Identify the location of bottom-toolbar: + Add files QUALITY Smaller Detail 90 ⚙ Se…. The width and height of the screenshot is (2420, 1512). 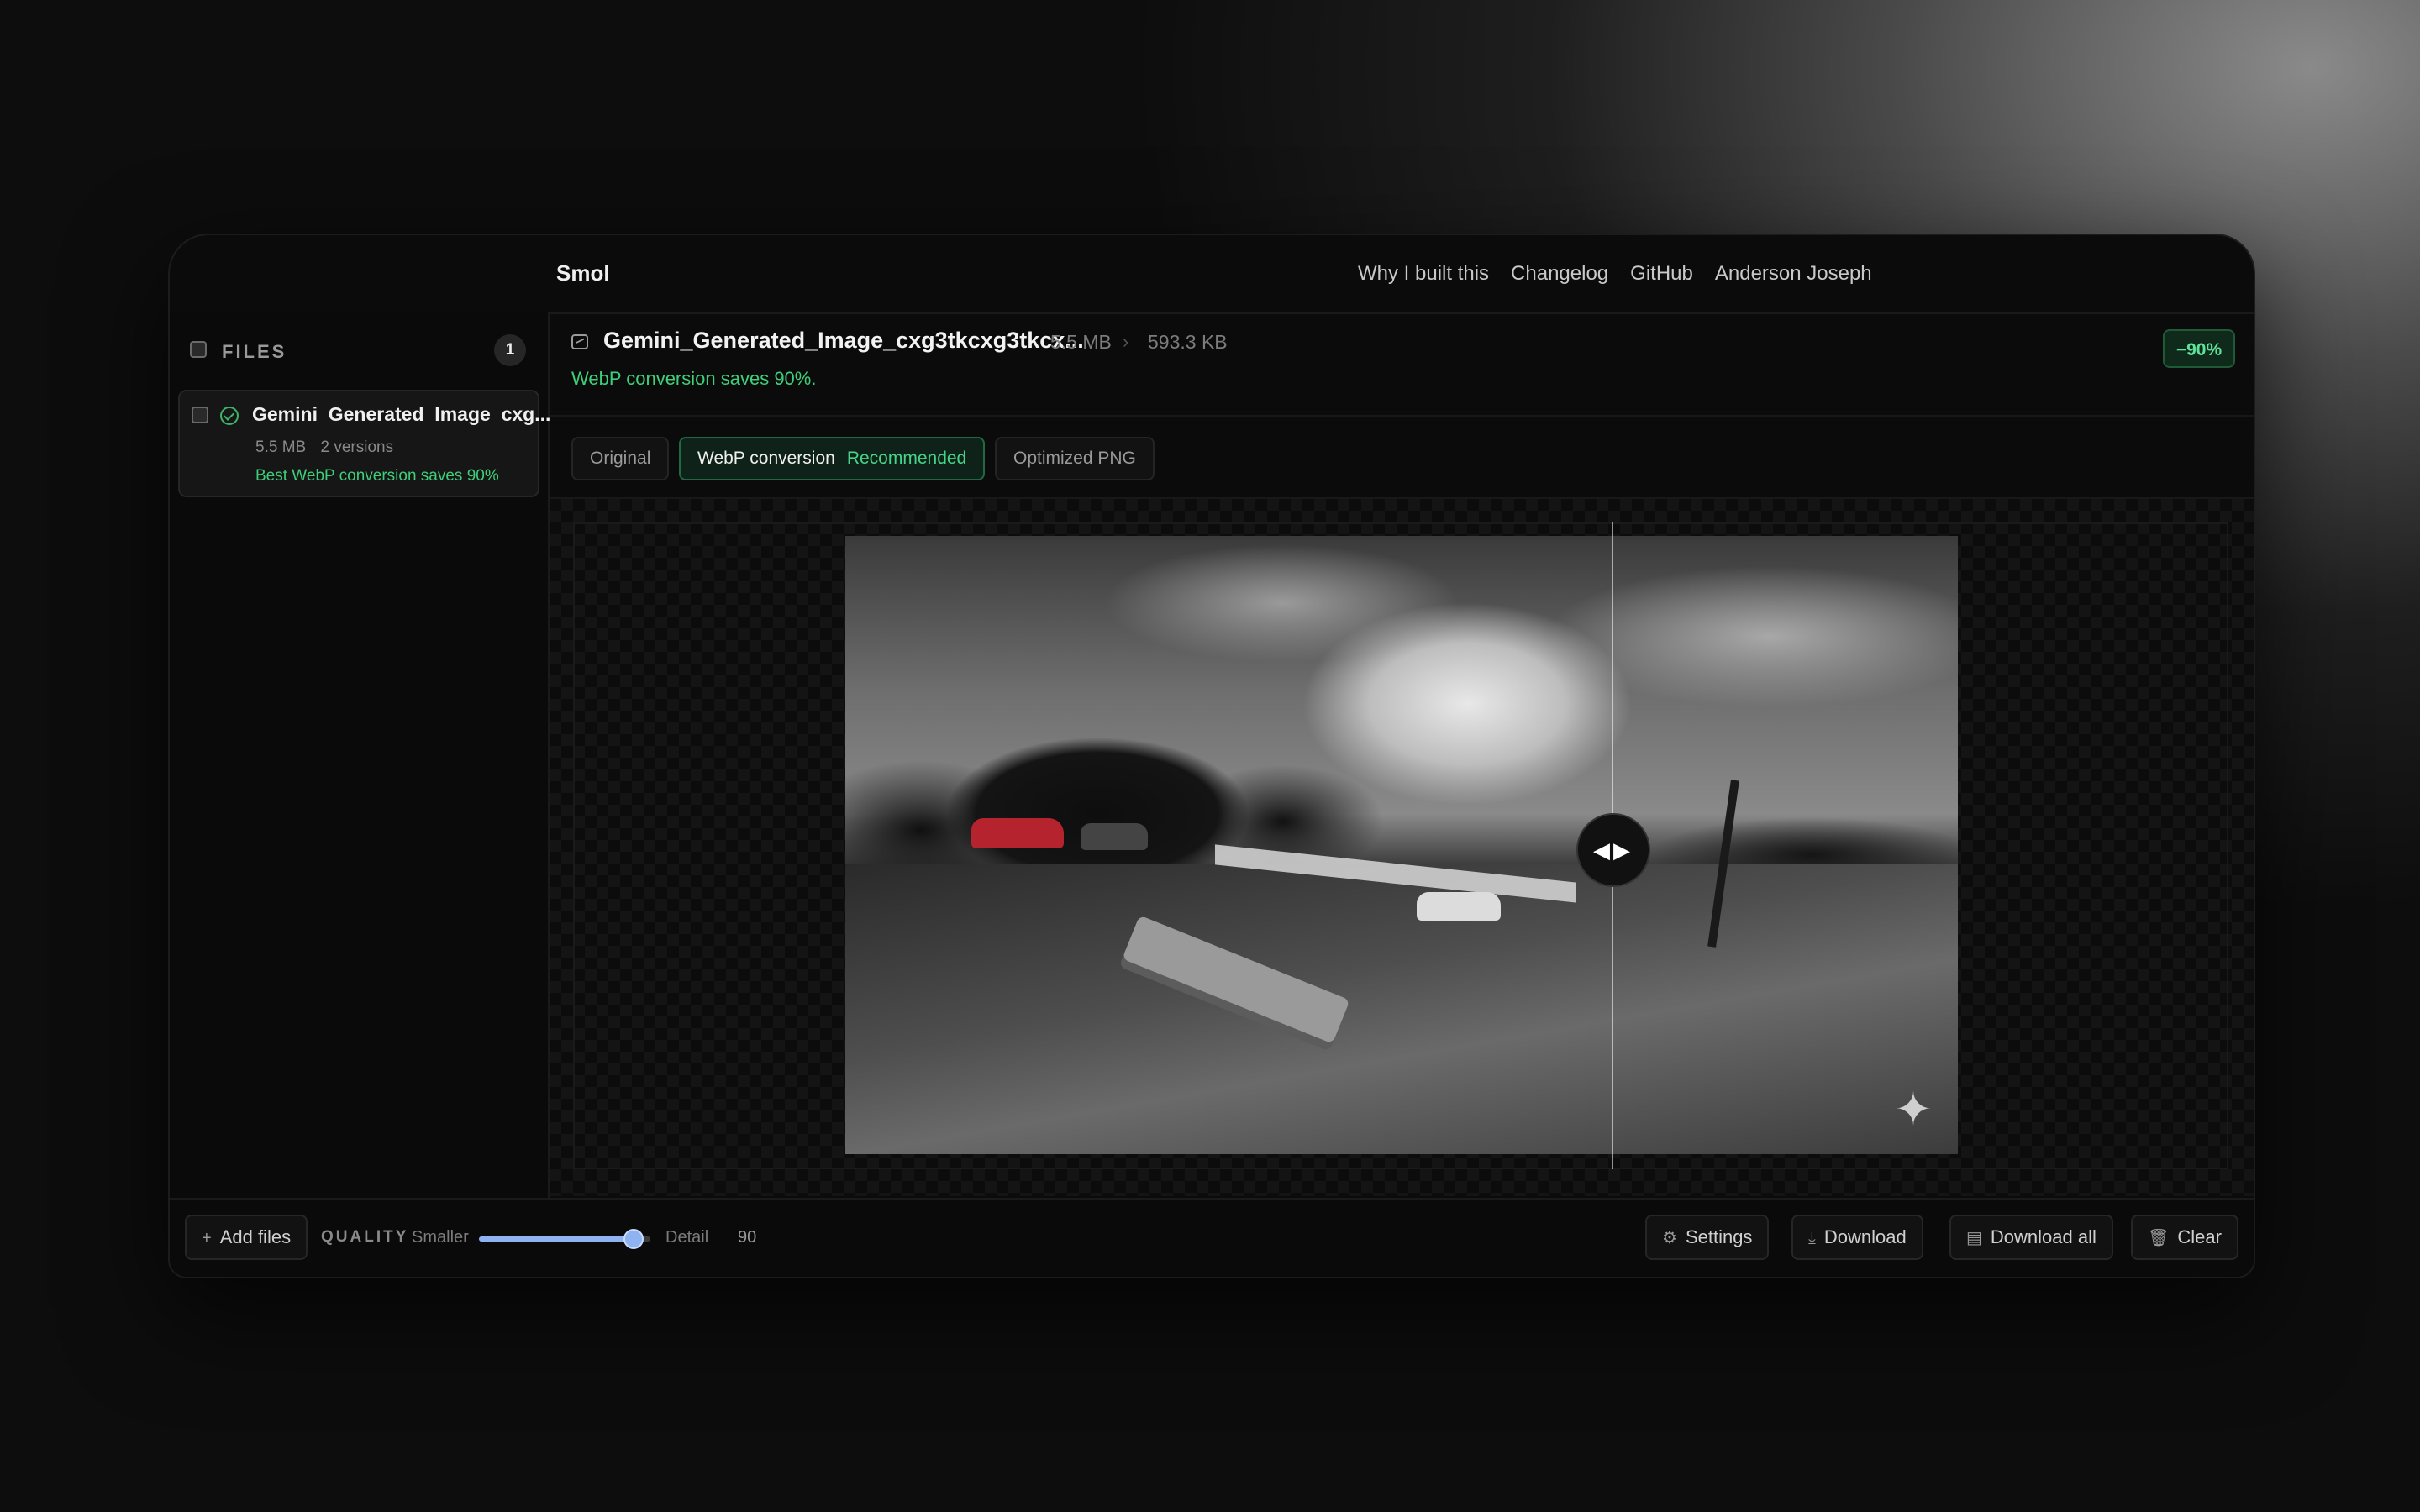
(1212, 1237).